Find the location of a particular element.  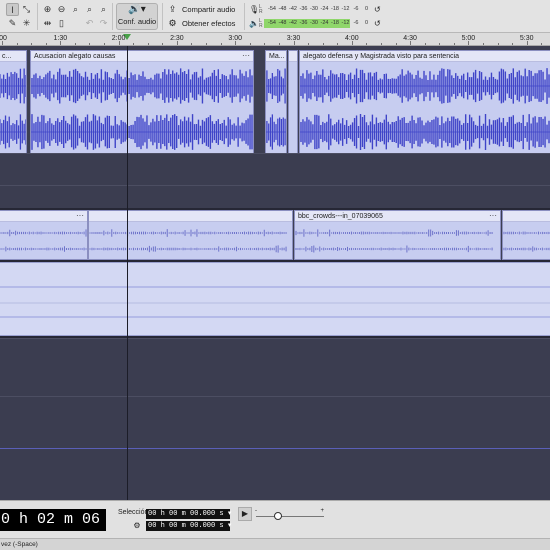

slider-thumb is located at coordinates (278, 516).